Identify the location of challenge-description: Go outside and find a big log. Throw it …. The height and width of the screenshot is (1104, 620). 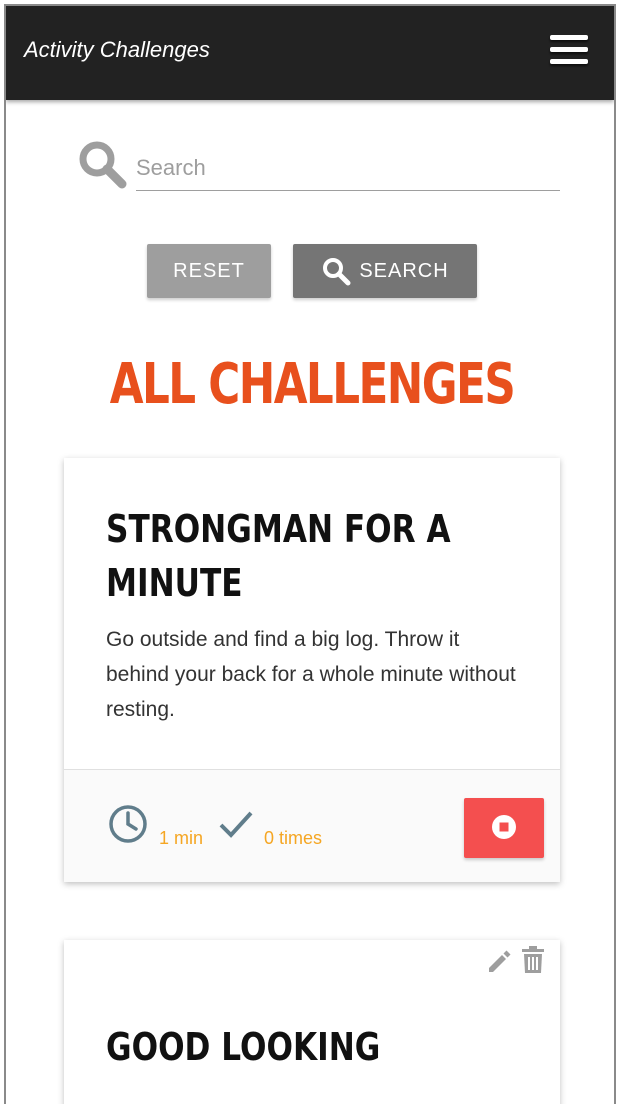
(311, 674).